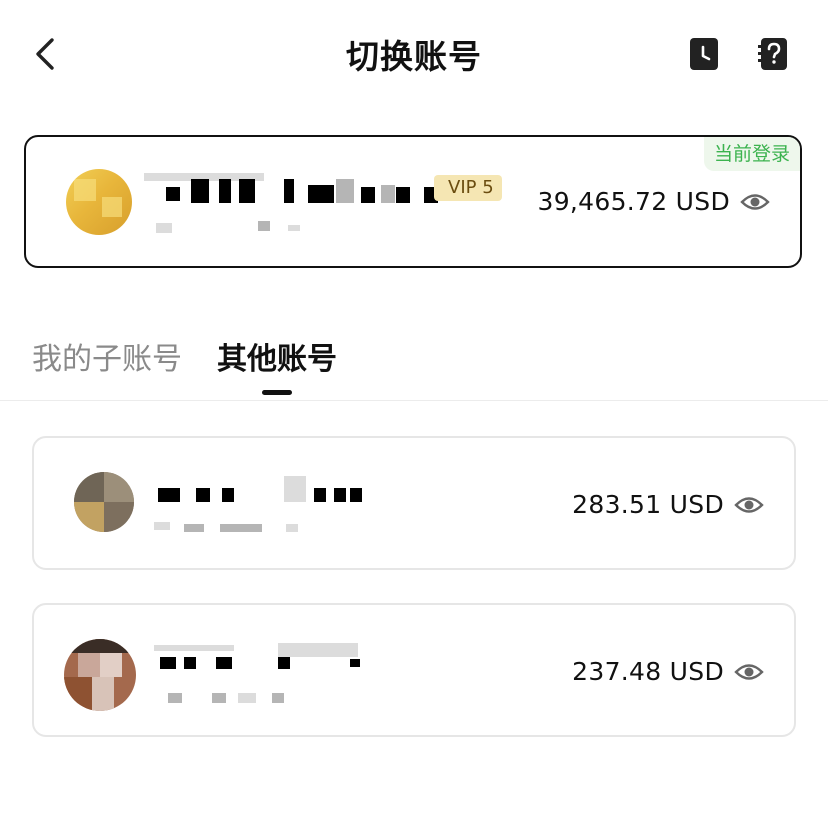 This screenshot has height=814, width=828. I want to click on history-button, so click(704, 54).